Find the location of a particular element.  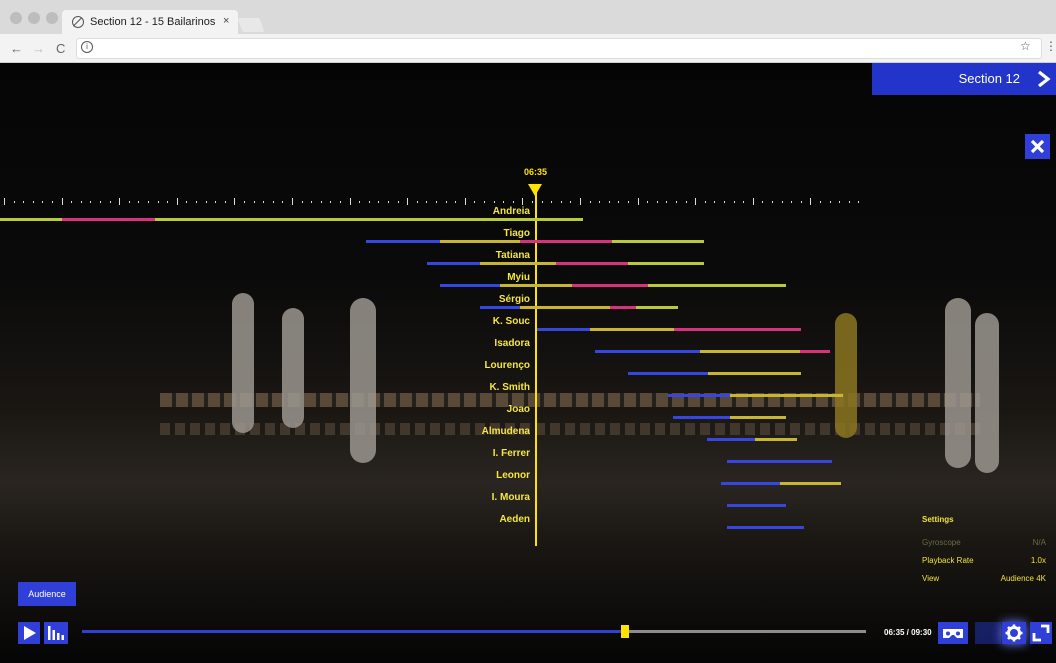

settings-row-value: N/A is located at coordinates (1039, 542).